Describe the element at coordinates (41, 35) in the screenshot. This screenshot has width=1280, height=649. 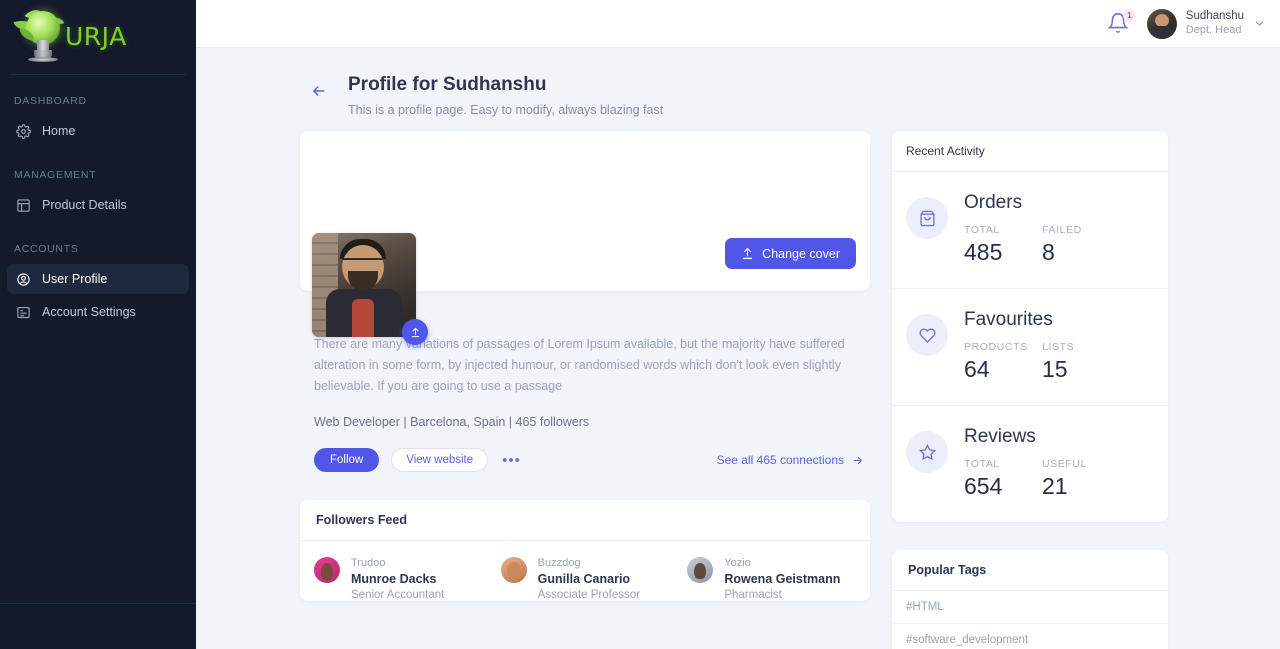
I see `green-lightbulb-leaf-logo-icon` at that location.